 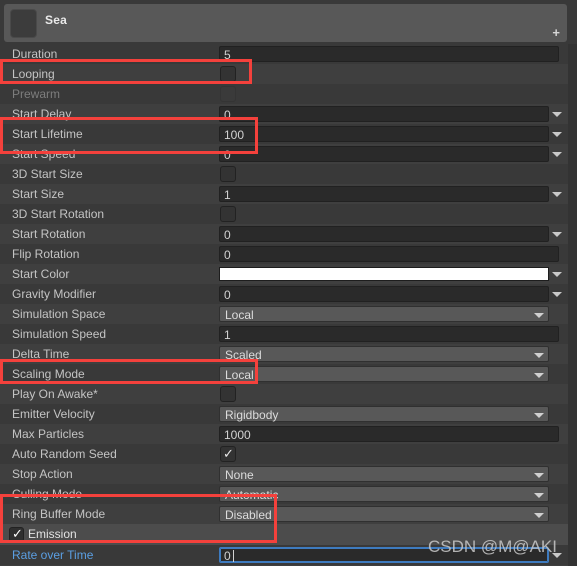 I want to click on property-label: Scaling Mode, so click(x=48, y=374).